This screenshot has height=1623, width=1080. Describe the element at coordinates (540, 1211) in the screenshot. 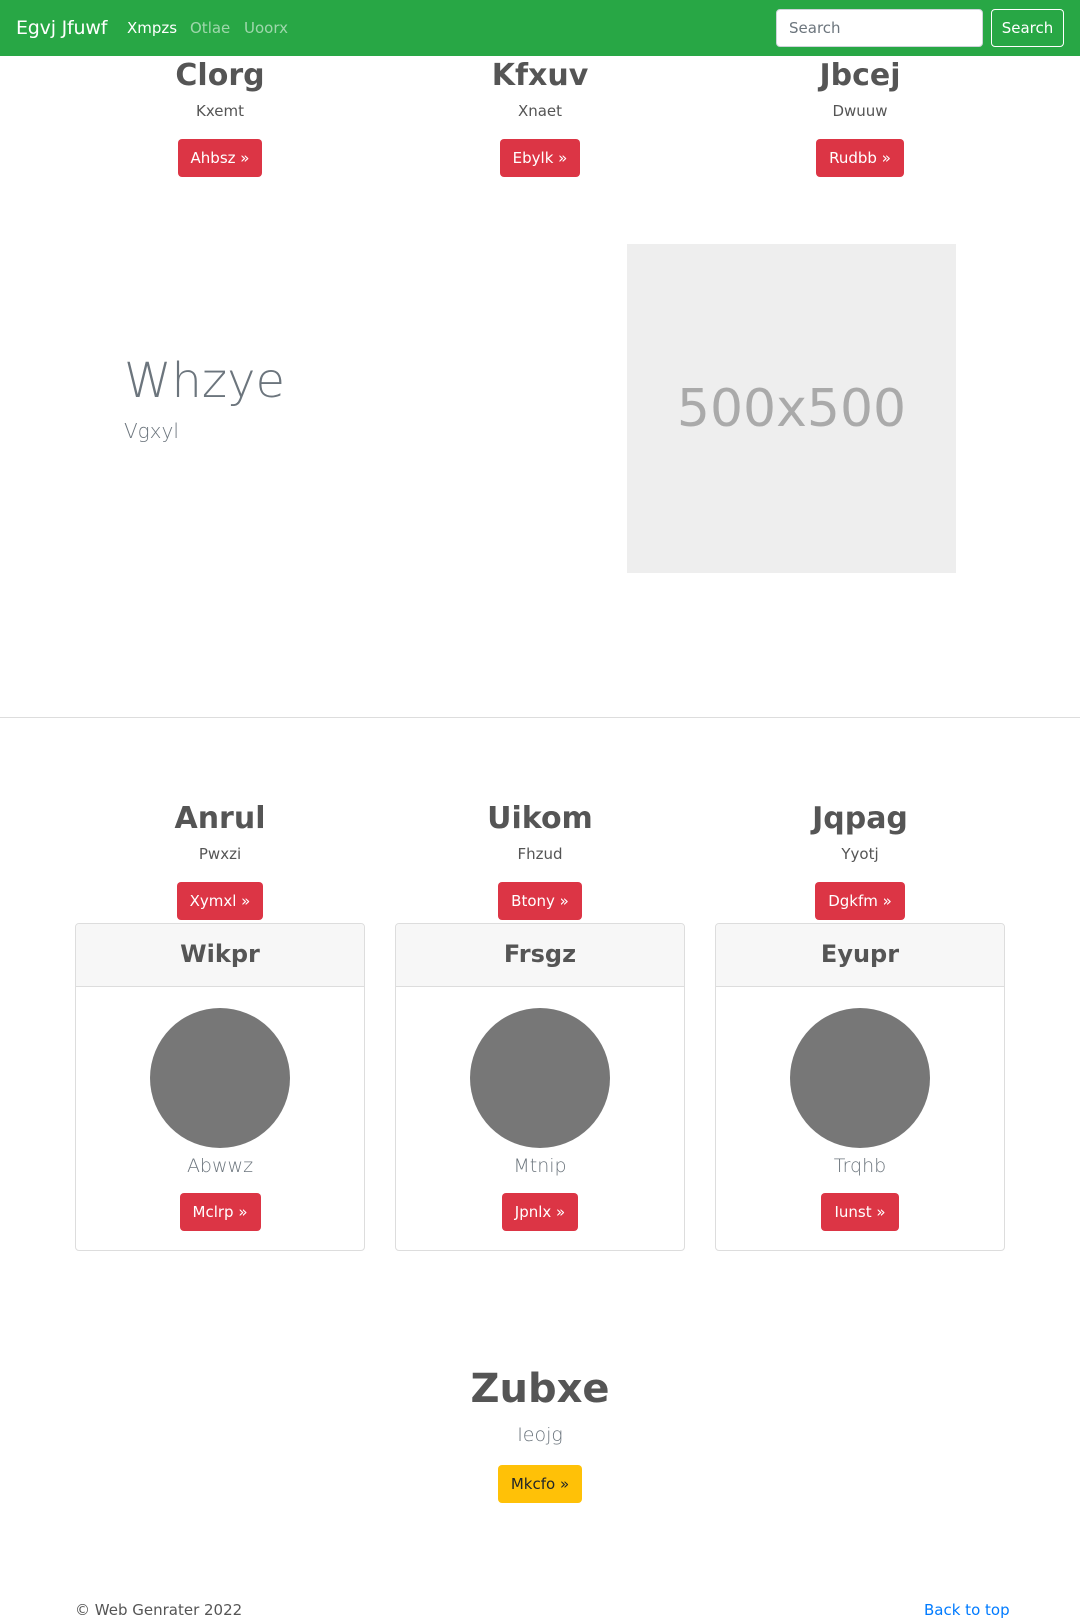

I see `card-button: Jpnlx »` at that location.